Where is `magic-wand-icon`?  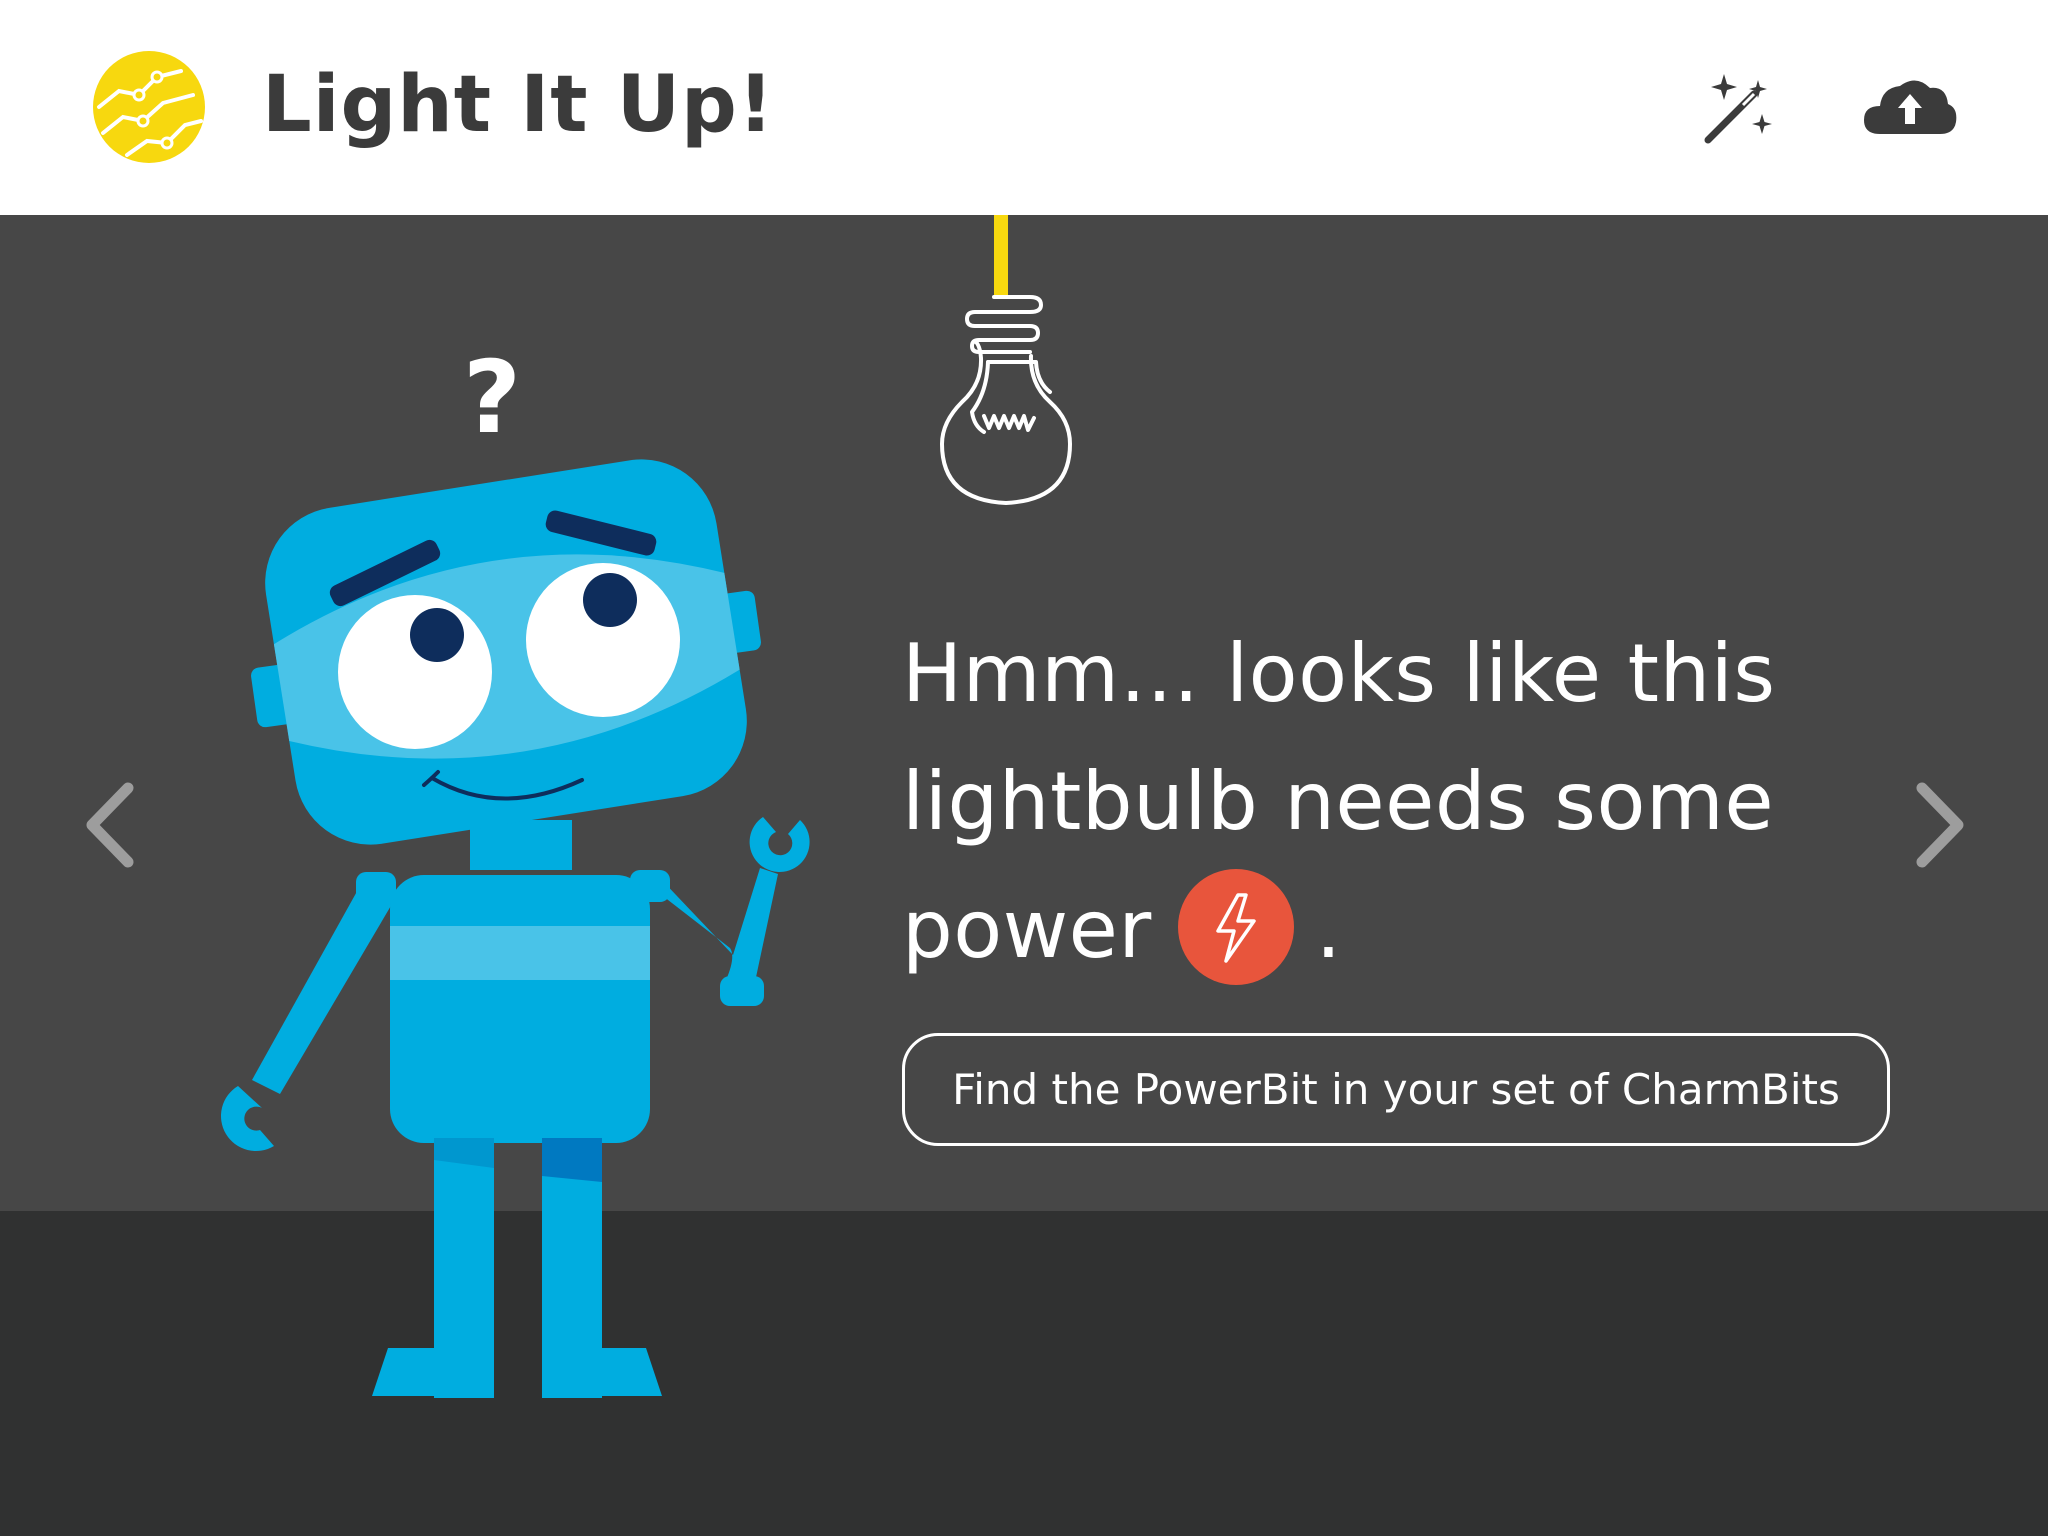
magic-wand-icon is located at coordinates (1738, 109).